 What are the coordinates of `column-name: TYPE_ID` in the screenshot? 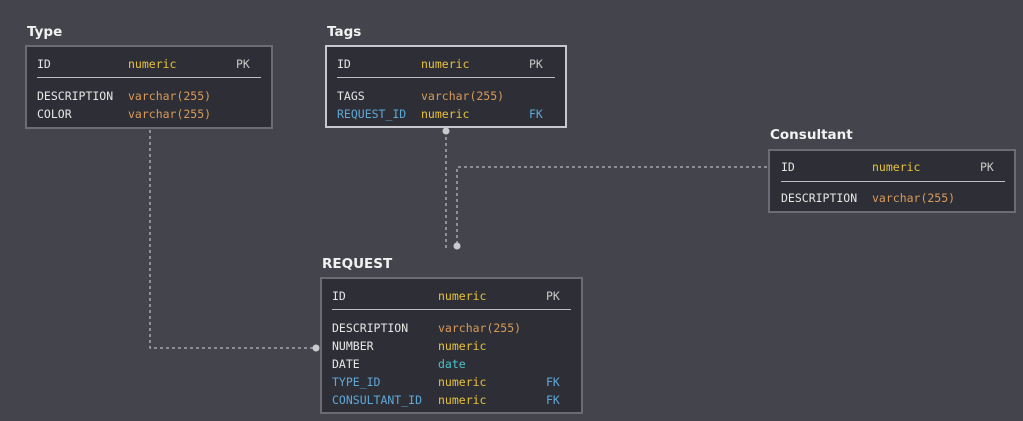 It's located at (356, 382).